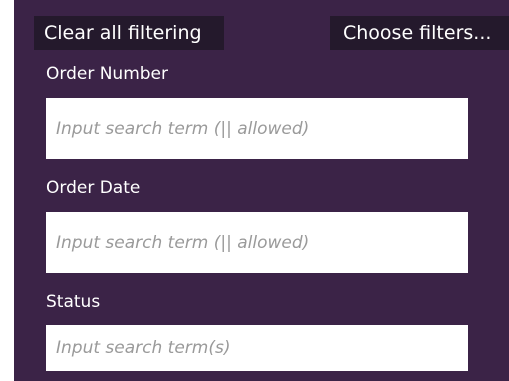 Image resolution: width=509 pixels, height=381 pixels. Describe the element at coordinates (257, 242) in the screenshot. I see `order-date-search-input` at that location.